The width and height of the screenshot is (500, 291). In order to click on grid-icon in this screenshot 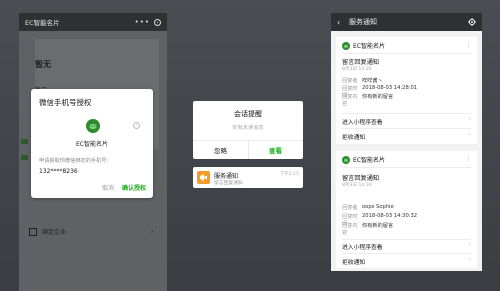, I will do `click(33, 231)`.